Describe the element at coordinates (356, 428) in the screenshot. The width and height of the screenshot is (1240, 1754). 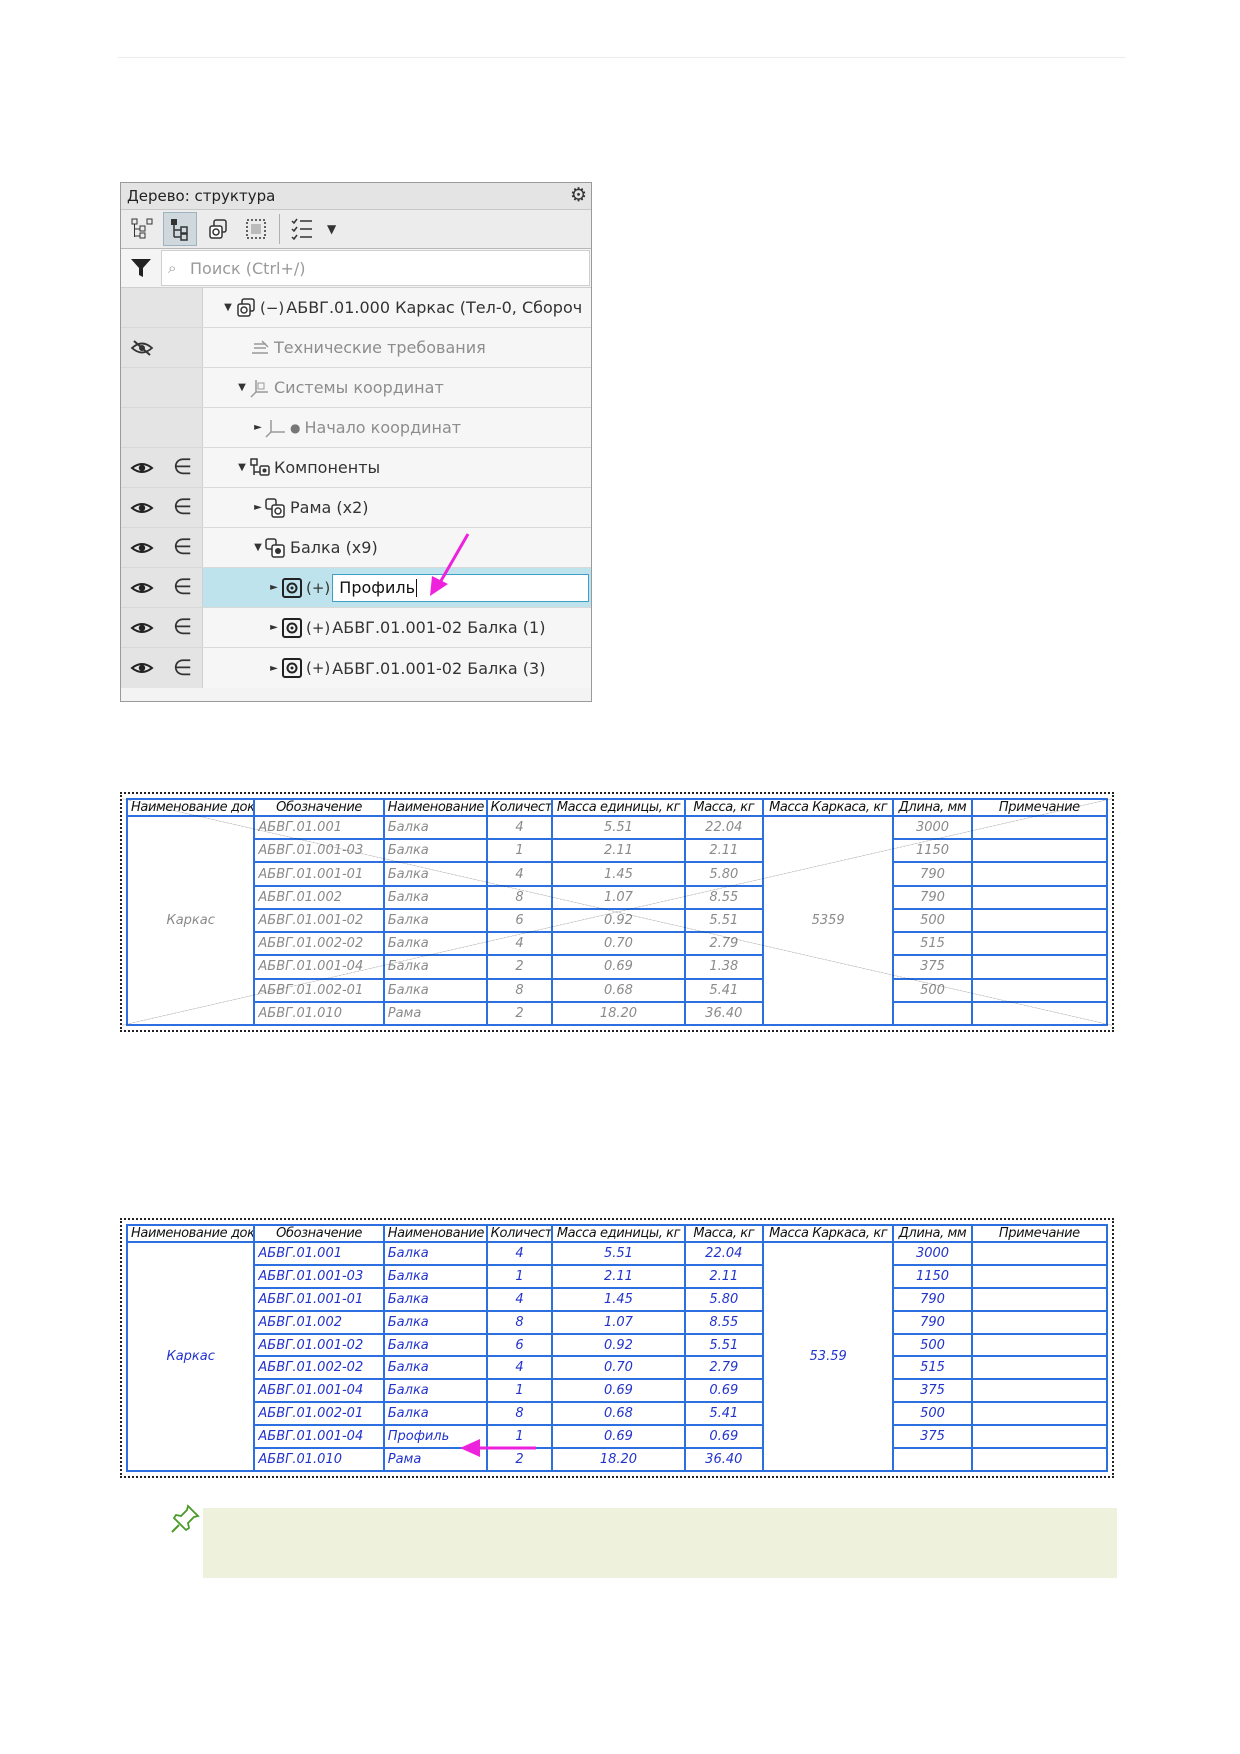
I see `tree-row-origin: ► ● Начало координат` at that location.